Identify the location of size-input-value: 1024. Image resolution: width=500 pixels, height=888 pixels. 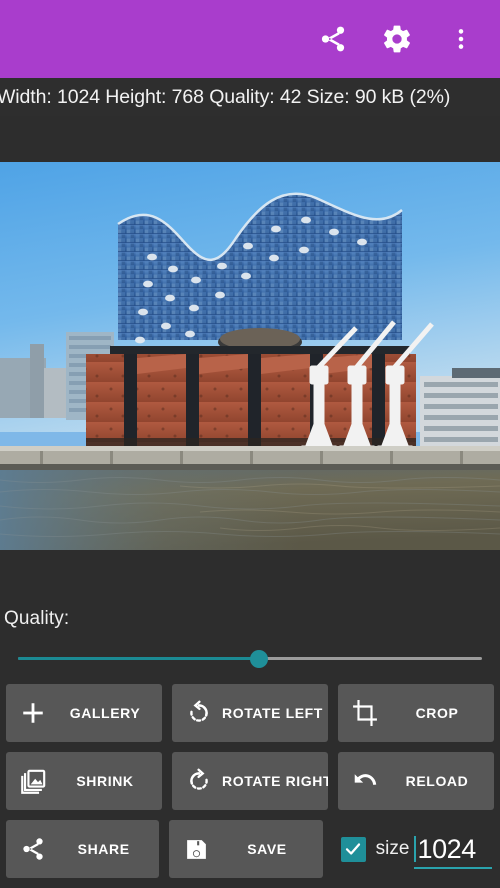
(446, 848).